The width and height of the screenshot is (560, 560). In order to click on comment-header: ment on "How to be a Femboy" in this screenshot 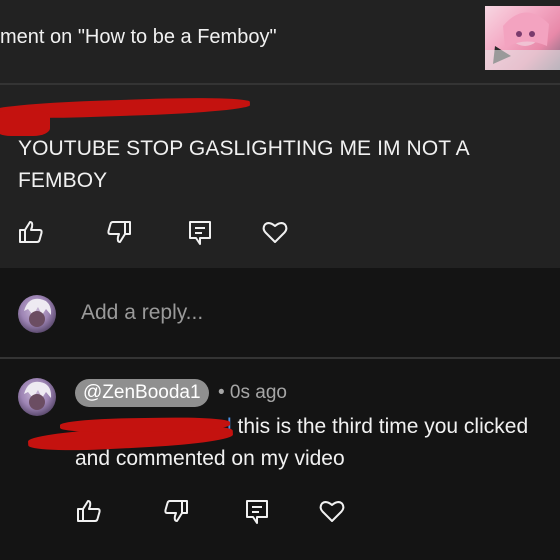, I will do `click(280, 41)`.